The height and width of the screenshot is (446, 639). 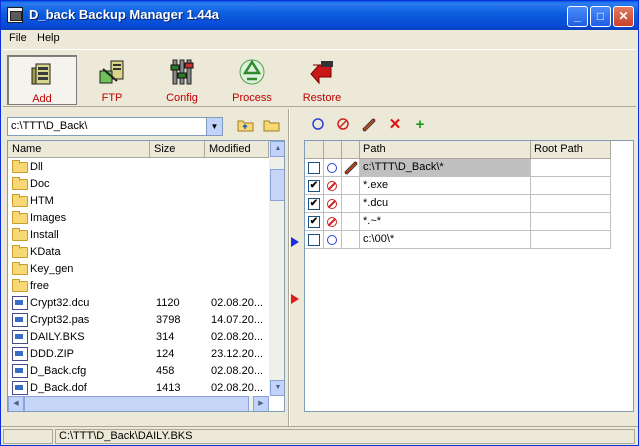 What do you see at coordinates (277, 388) in the screenshot?
I see `scroll-down-button: ▼` at bounding box center [277, 388].